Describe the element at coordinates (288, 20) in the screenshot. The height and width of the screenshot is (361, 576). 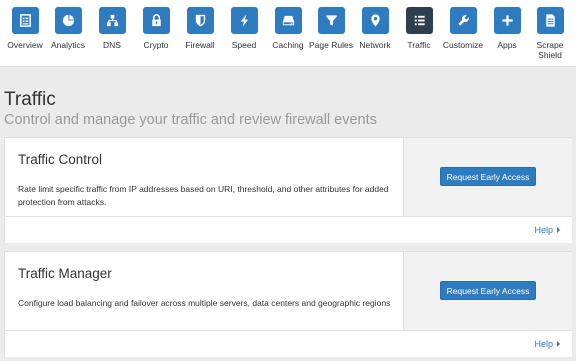
I see `hard-drive-icon` at that location.